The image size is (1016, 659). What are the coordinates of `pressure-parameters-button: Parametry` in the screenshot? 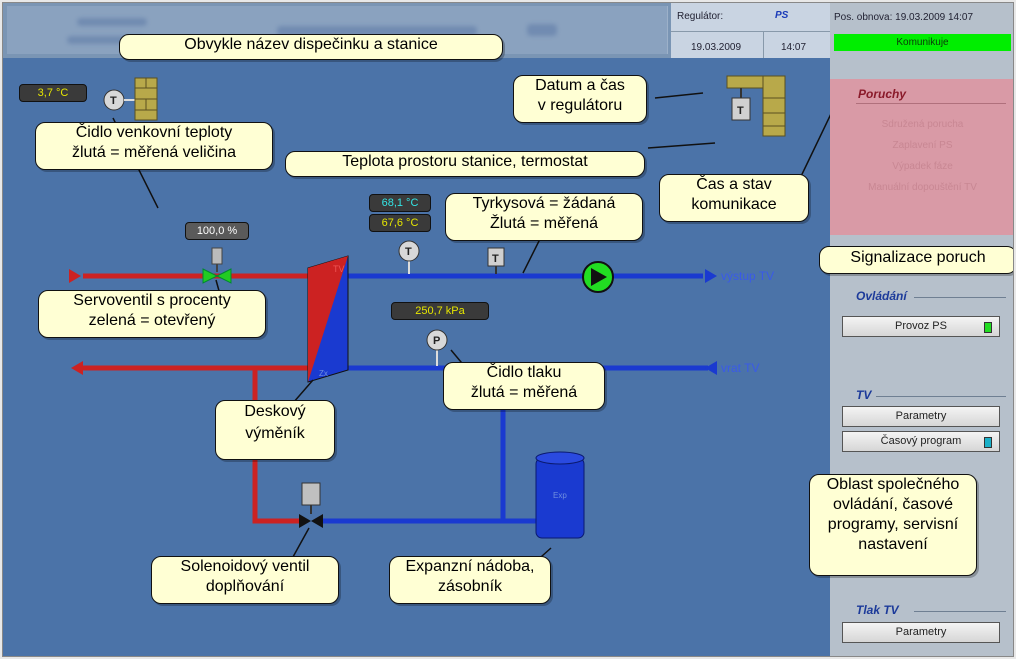 It's located at (921, 632).